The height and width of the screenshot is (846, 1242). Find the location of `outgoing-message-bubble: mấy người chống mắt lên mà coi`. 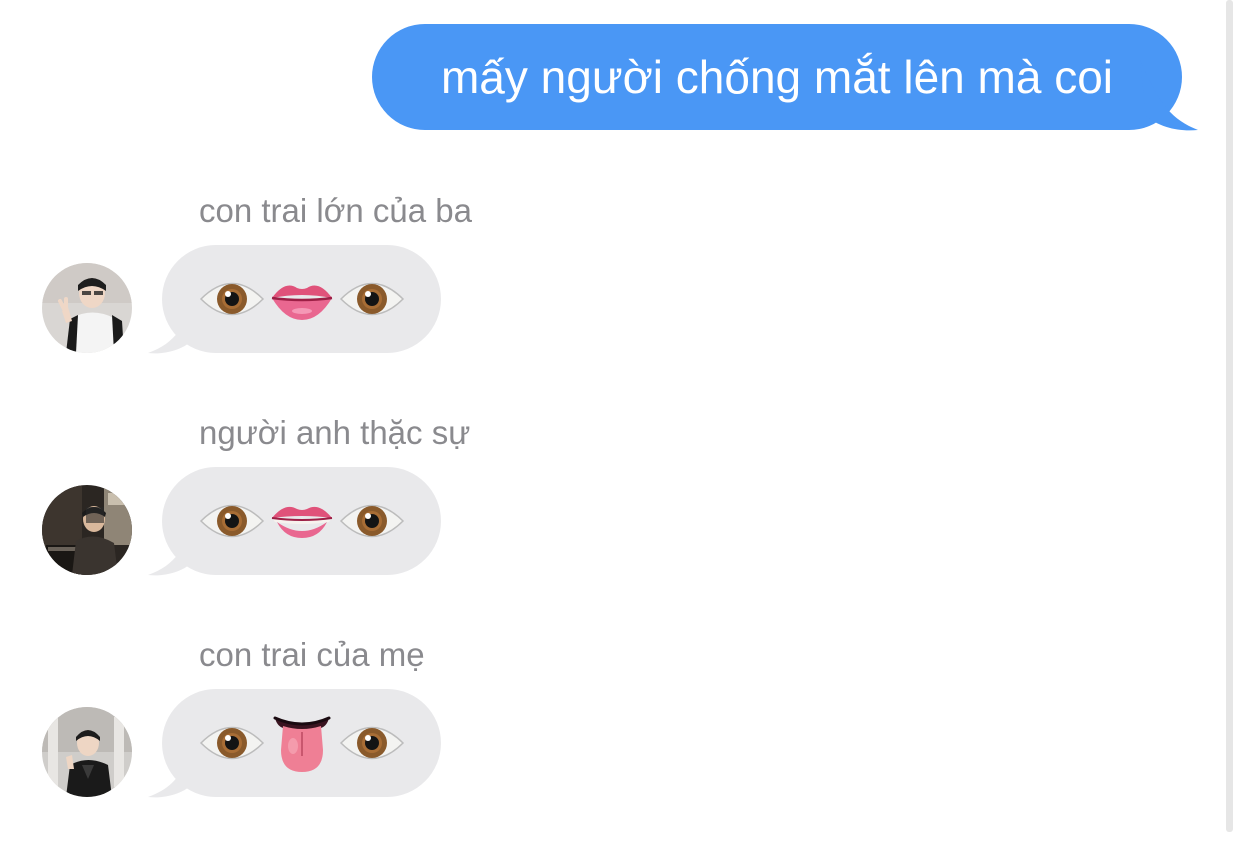

outgoing-message-bubble: mấy người chống mắt lên mà coi is located at coordinates (777, 77).